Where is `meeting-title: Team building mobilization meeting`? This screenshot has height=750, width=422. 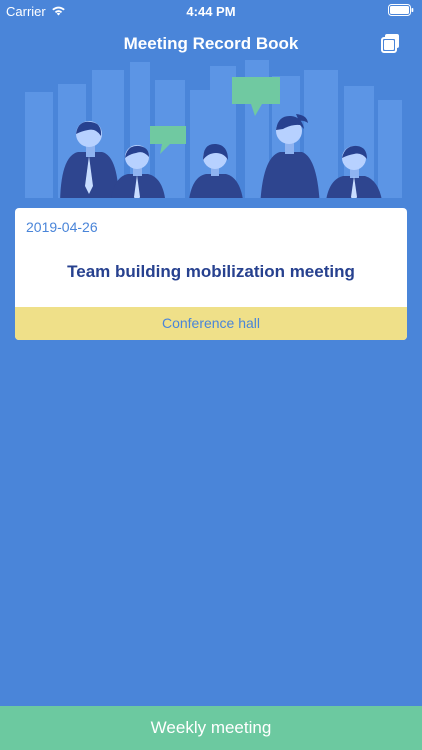 meeting-title: Team building mobilization meeting is located at coordinates (211, 271).